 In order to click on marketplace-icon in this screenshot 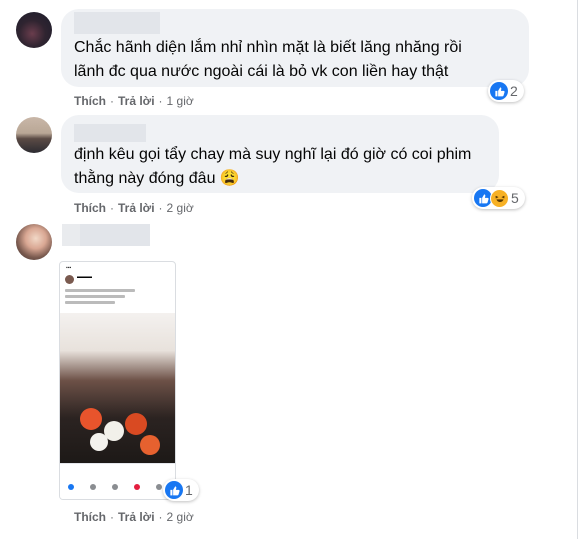, I will do `click(115, 487)`.